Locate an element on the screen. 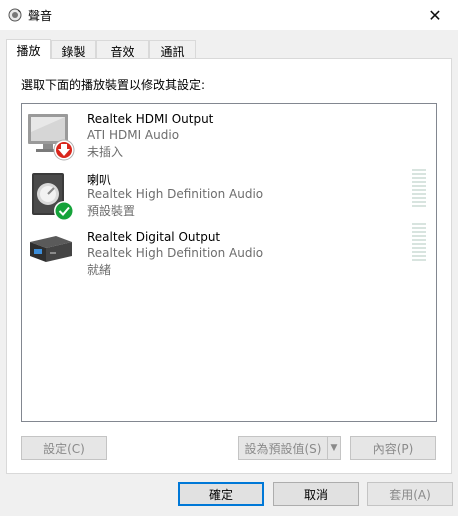 This screenshot has height=516, width=458. instruction-text: 選取下面的播放裝置以修改其設定: is located at coordinates (113, 85).